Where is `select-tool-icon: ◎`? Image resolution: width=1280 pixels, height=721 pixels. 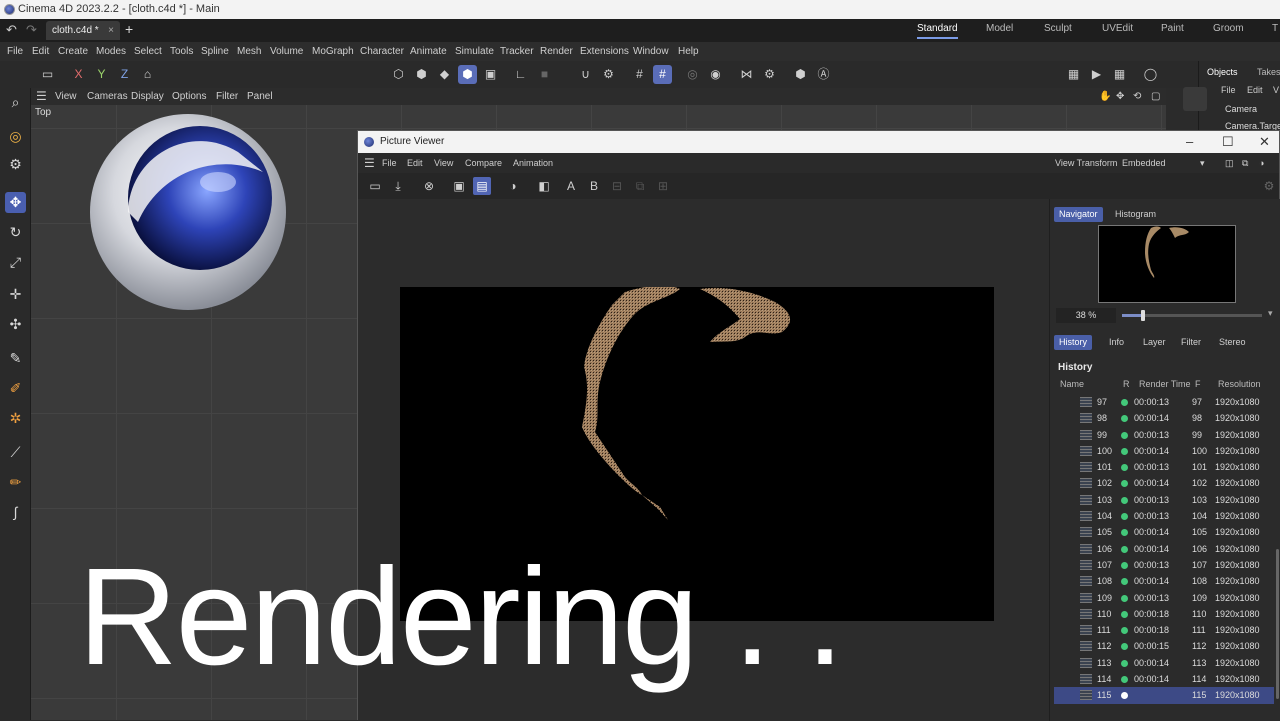
select-tool-icon: ◎ is located at coordinates (15, 136).